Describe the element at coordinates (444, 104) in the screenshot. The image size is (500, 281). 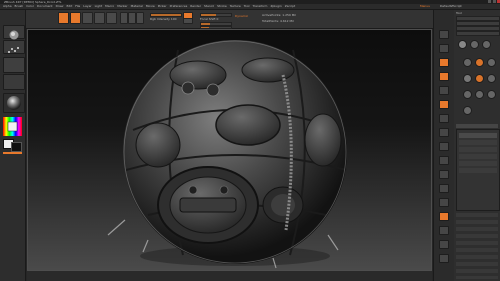
I see `aahalf-button` at that location.